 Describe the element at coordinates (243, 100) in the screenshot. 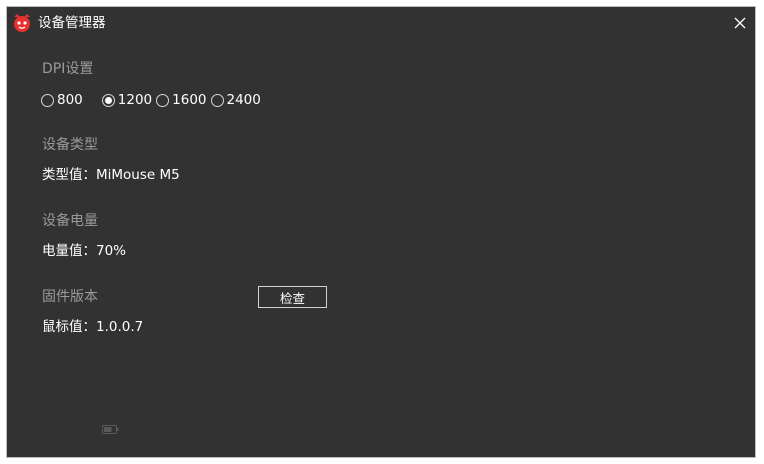

I see `dpi-option-label: 2400` at that location.